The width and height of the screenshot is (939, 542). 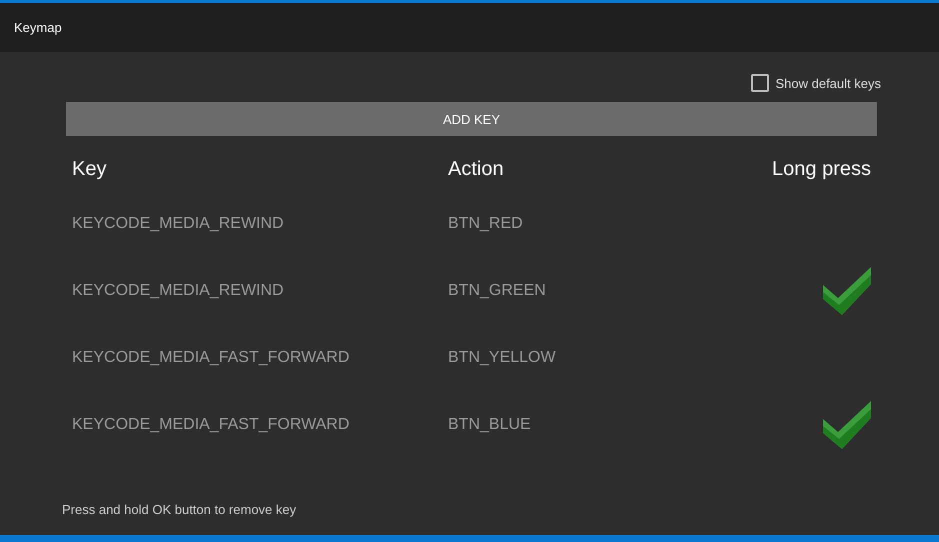 I want to click on action-cell-text: BTN_RED, so click(x=486, y=223).